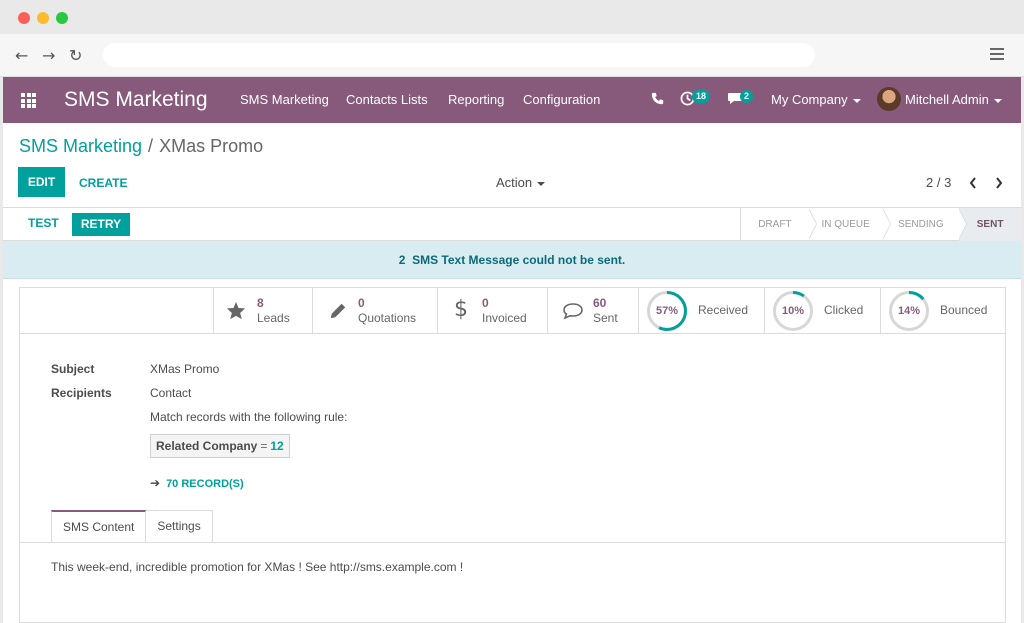  I want to click on recipients-label: Recipients, so click(81, 393).